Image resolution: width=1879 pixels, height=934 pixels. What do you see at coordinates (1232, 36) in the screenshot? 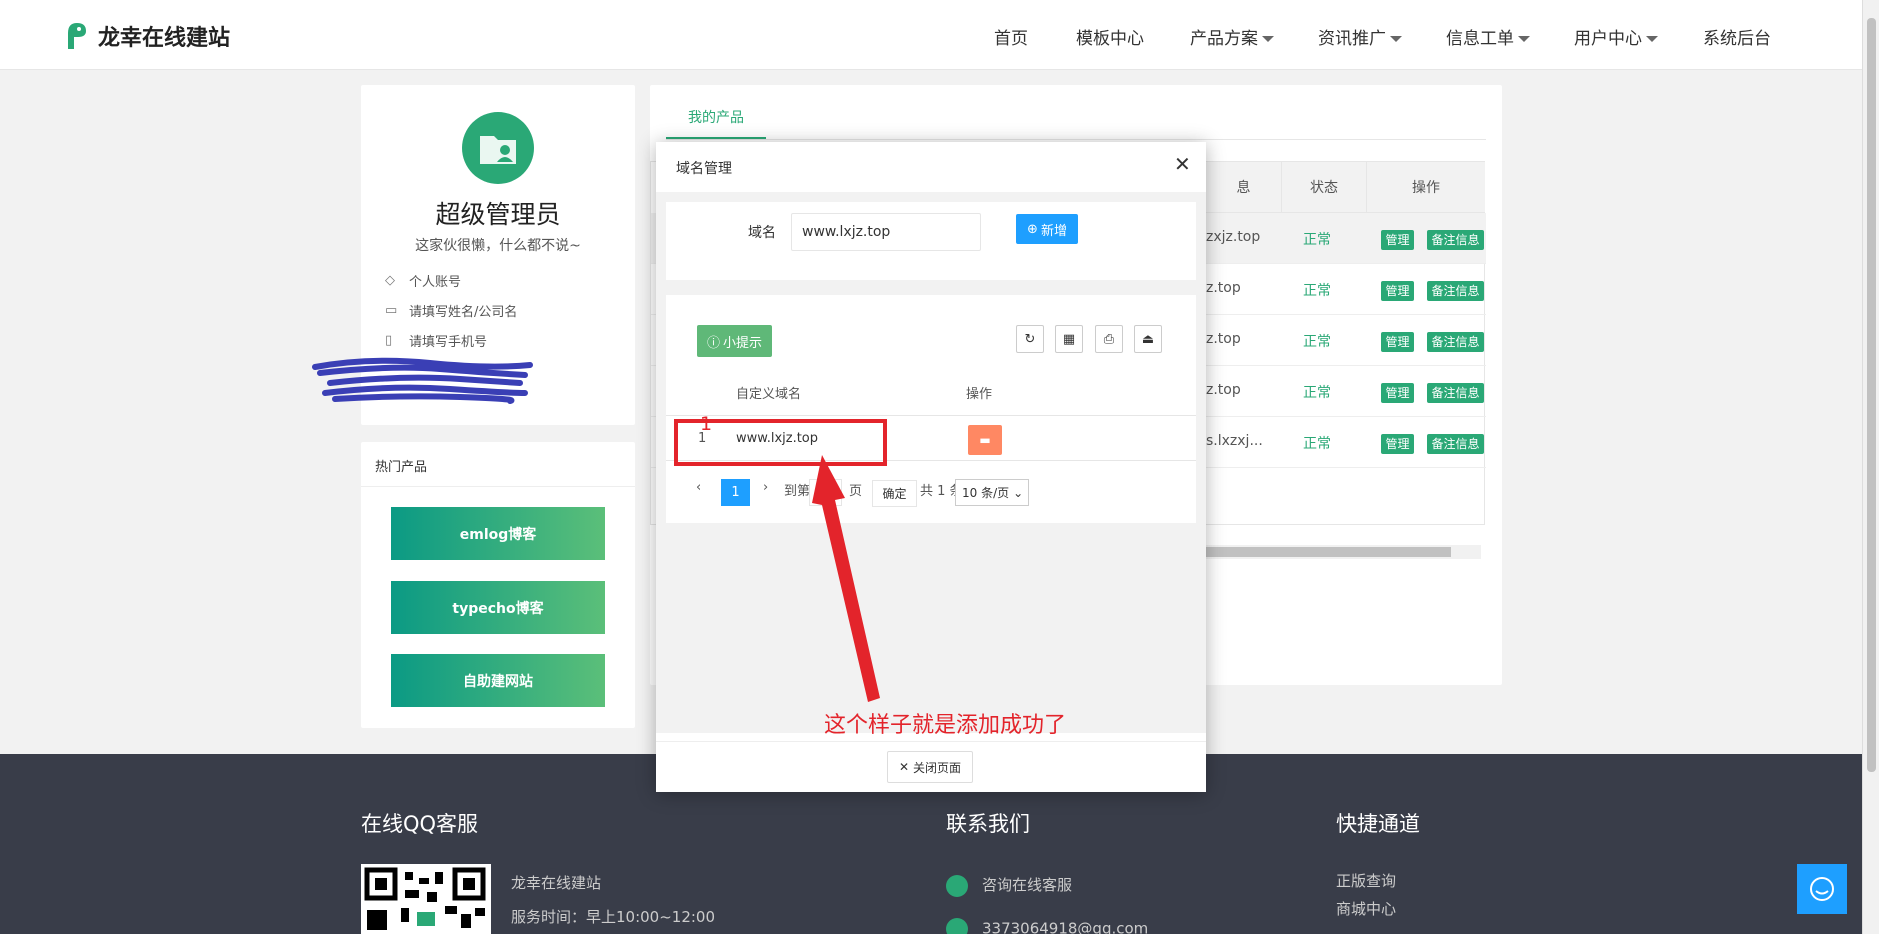
I see `nav-products: 产品方案` at bounding box center [1232, 36].